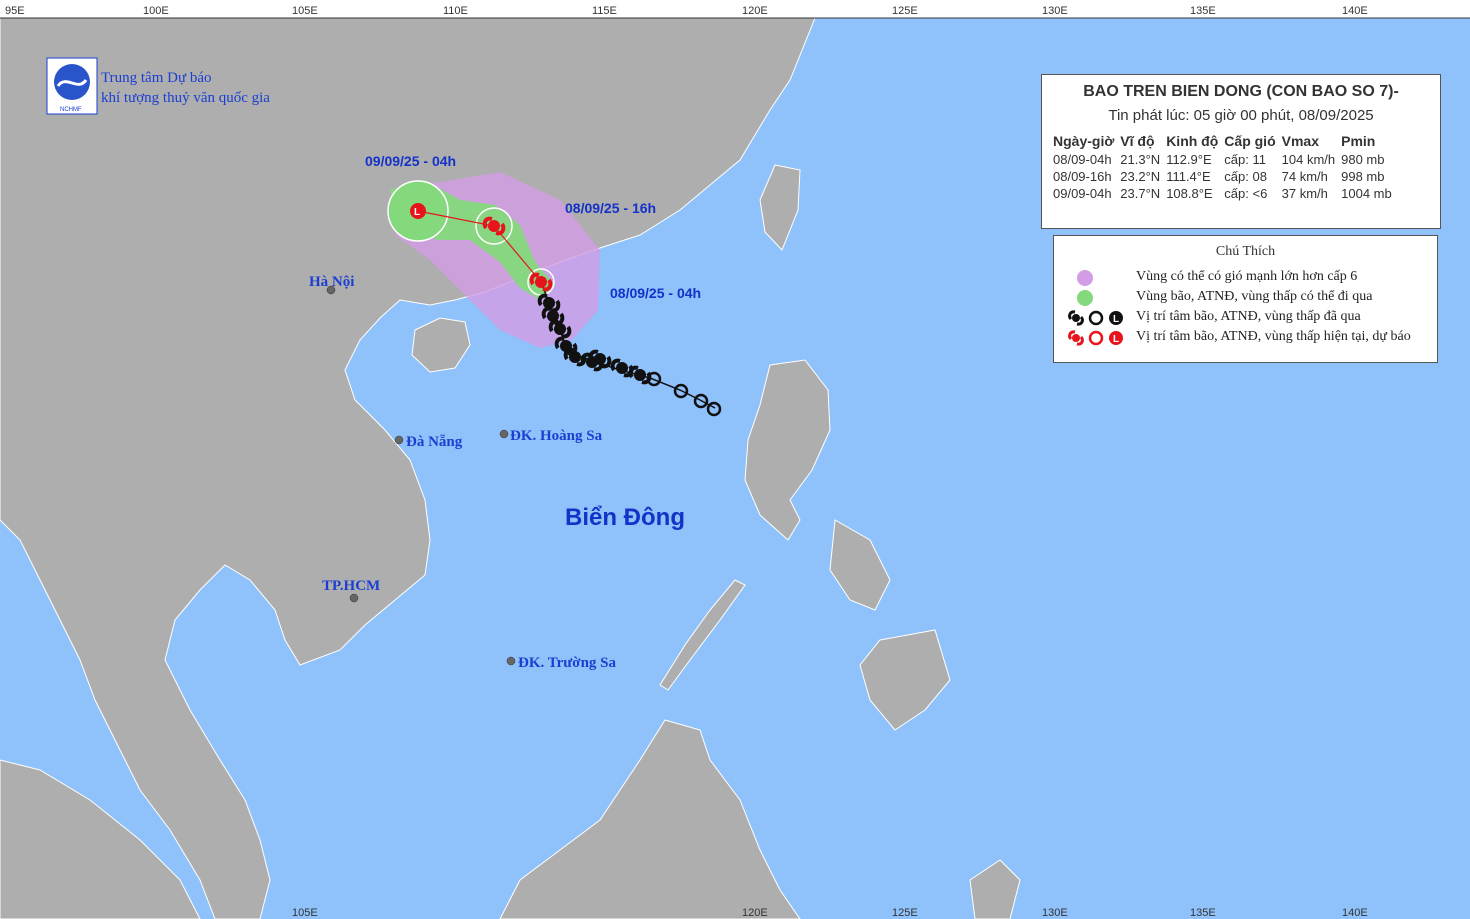 The width and height of the screenshot is (1470, 919). I want to click on place-hoangsa: ĐK. Hoàng Sa, so click(556, 436).